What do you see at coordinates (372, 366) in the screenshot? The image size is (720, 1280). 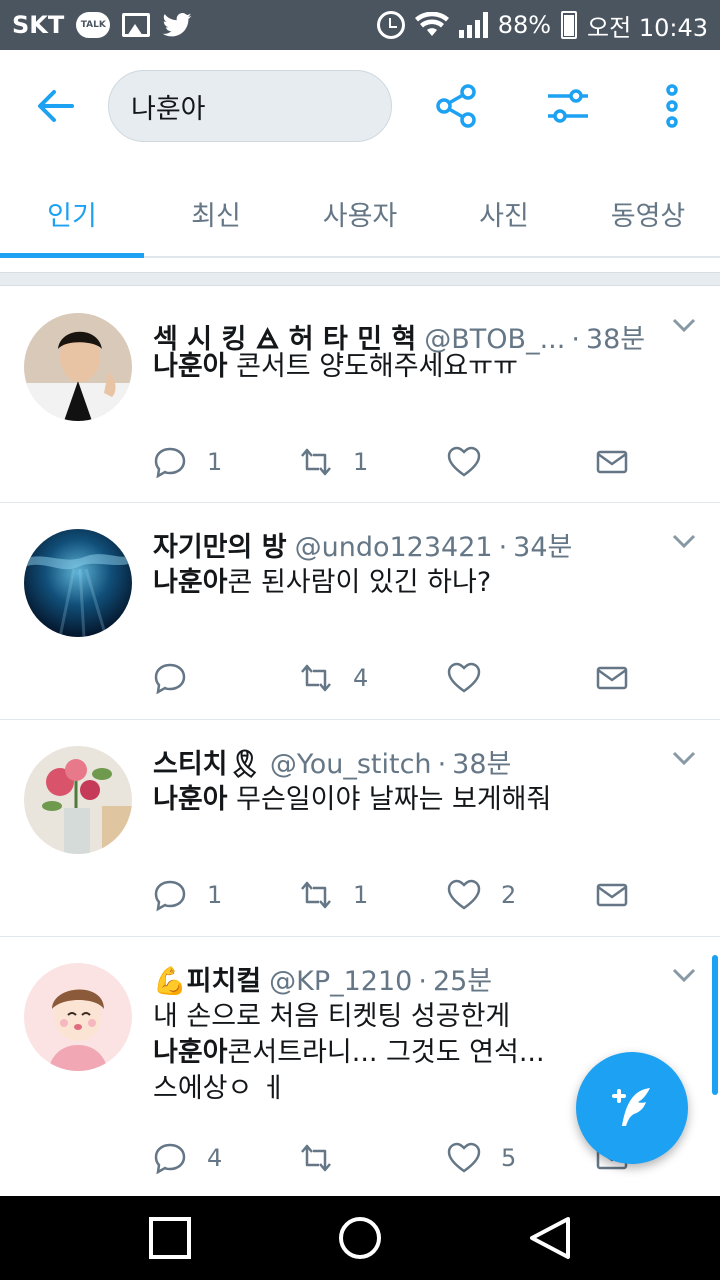 I see `tweet-text-rest: 콘서트 양도해주세요ㅠㅠ` at bounding box center [372, 366].